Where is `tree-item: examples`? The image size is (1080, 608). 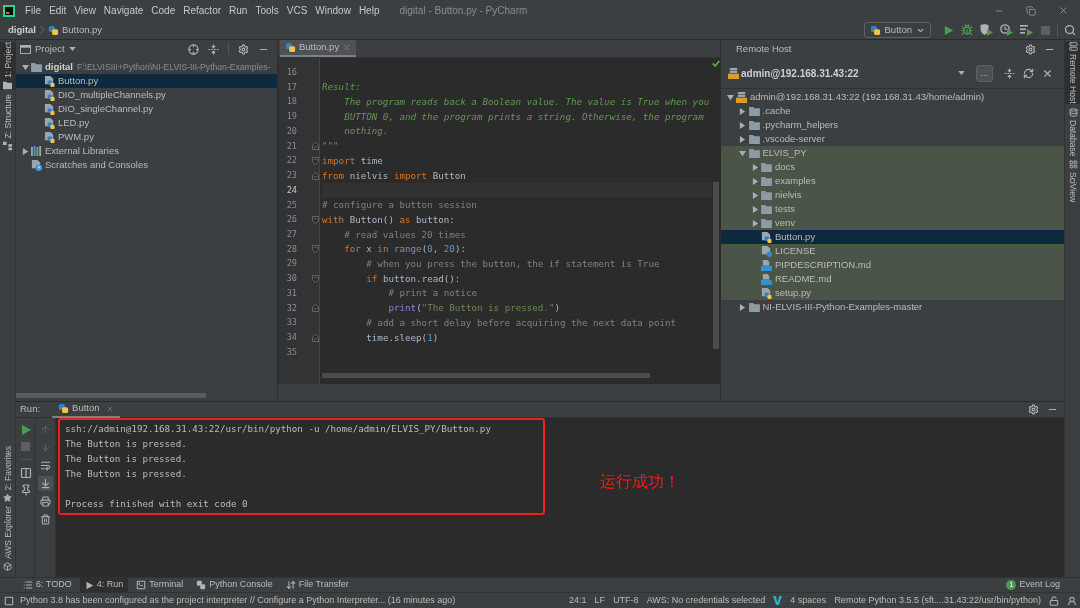
tree-item: examples is located at coordinates (892, 181).